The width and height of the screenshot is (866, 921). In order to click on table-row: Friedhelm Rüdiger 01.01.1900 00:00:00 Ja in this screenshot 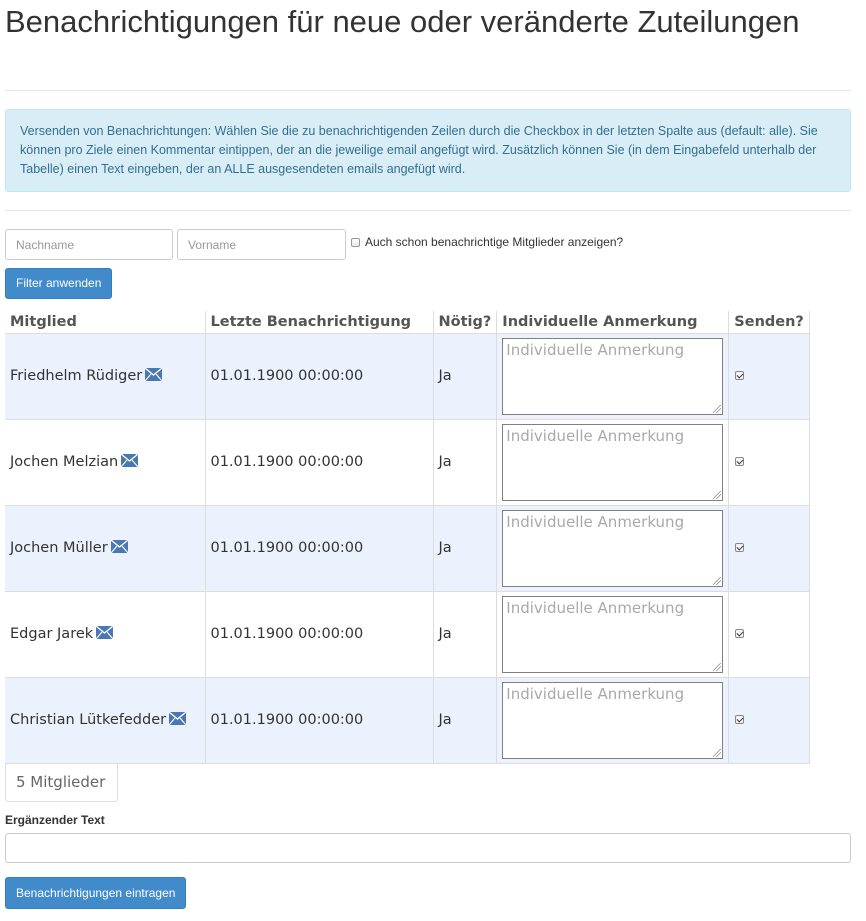, I will do `click(407, 376)`.